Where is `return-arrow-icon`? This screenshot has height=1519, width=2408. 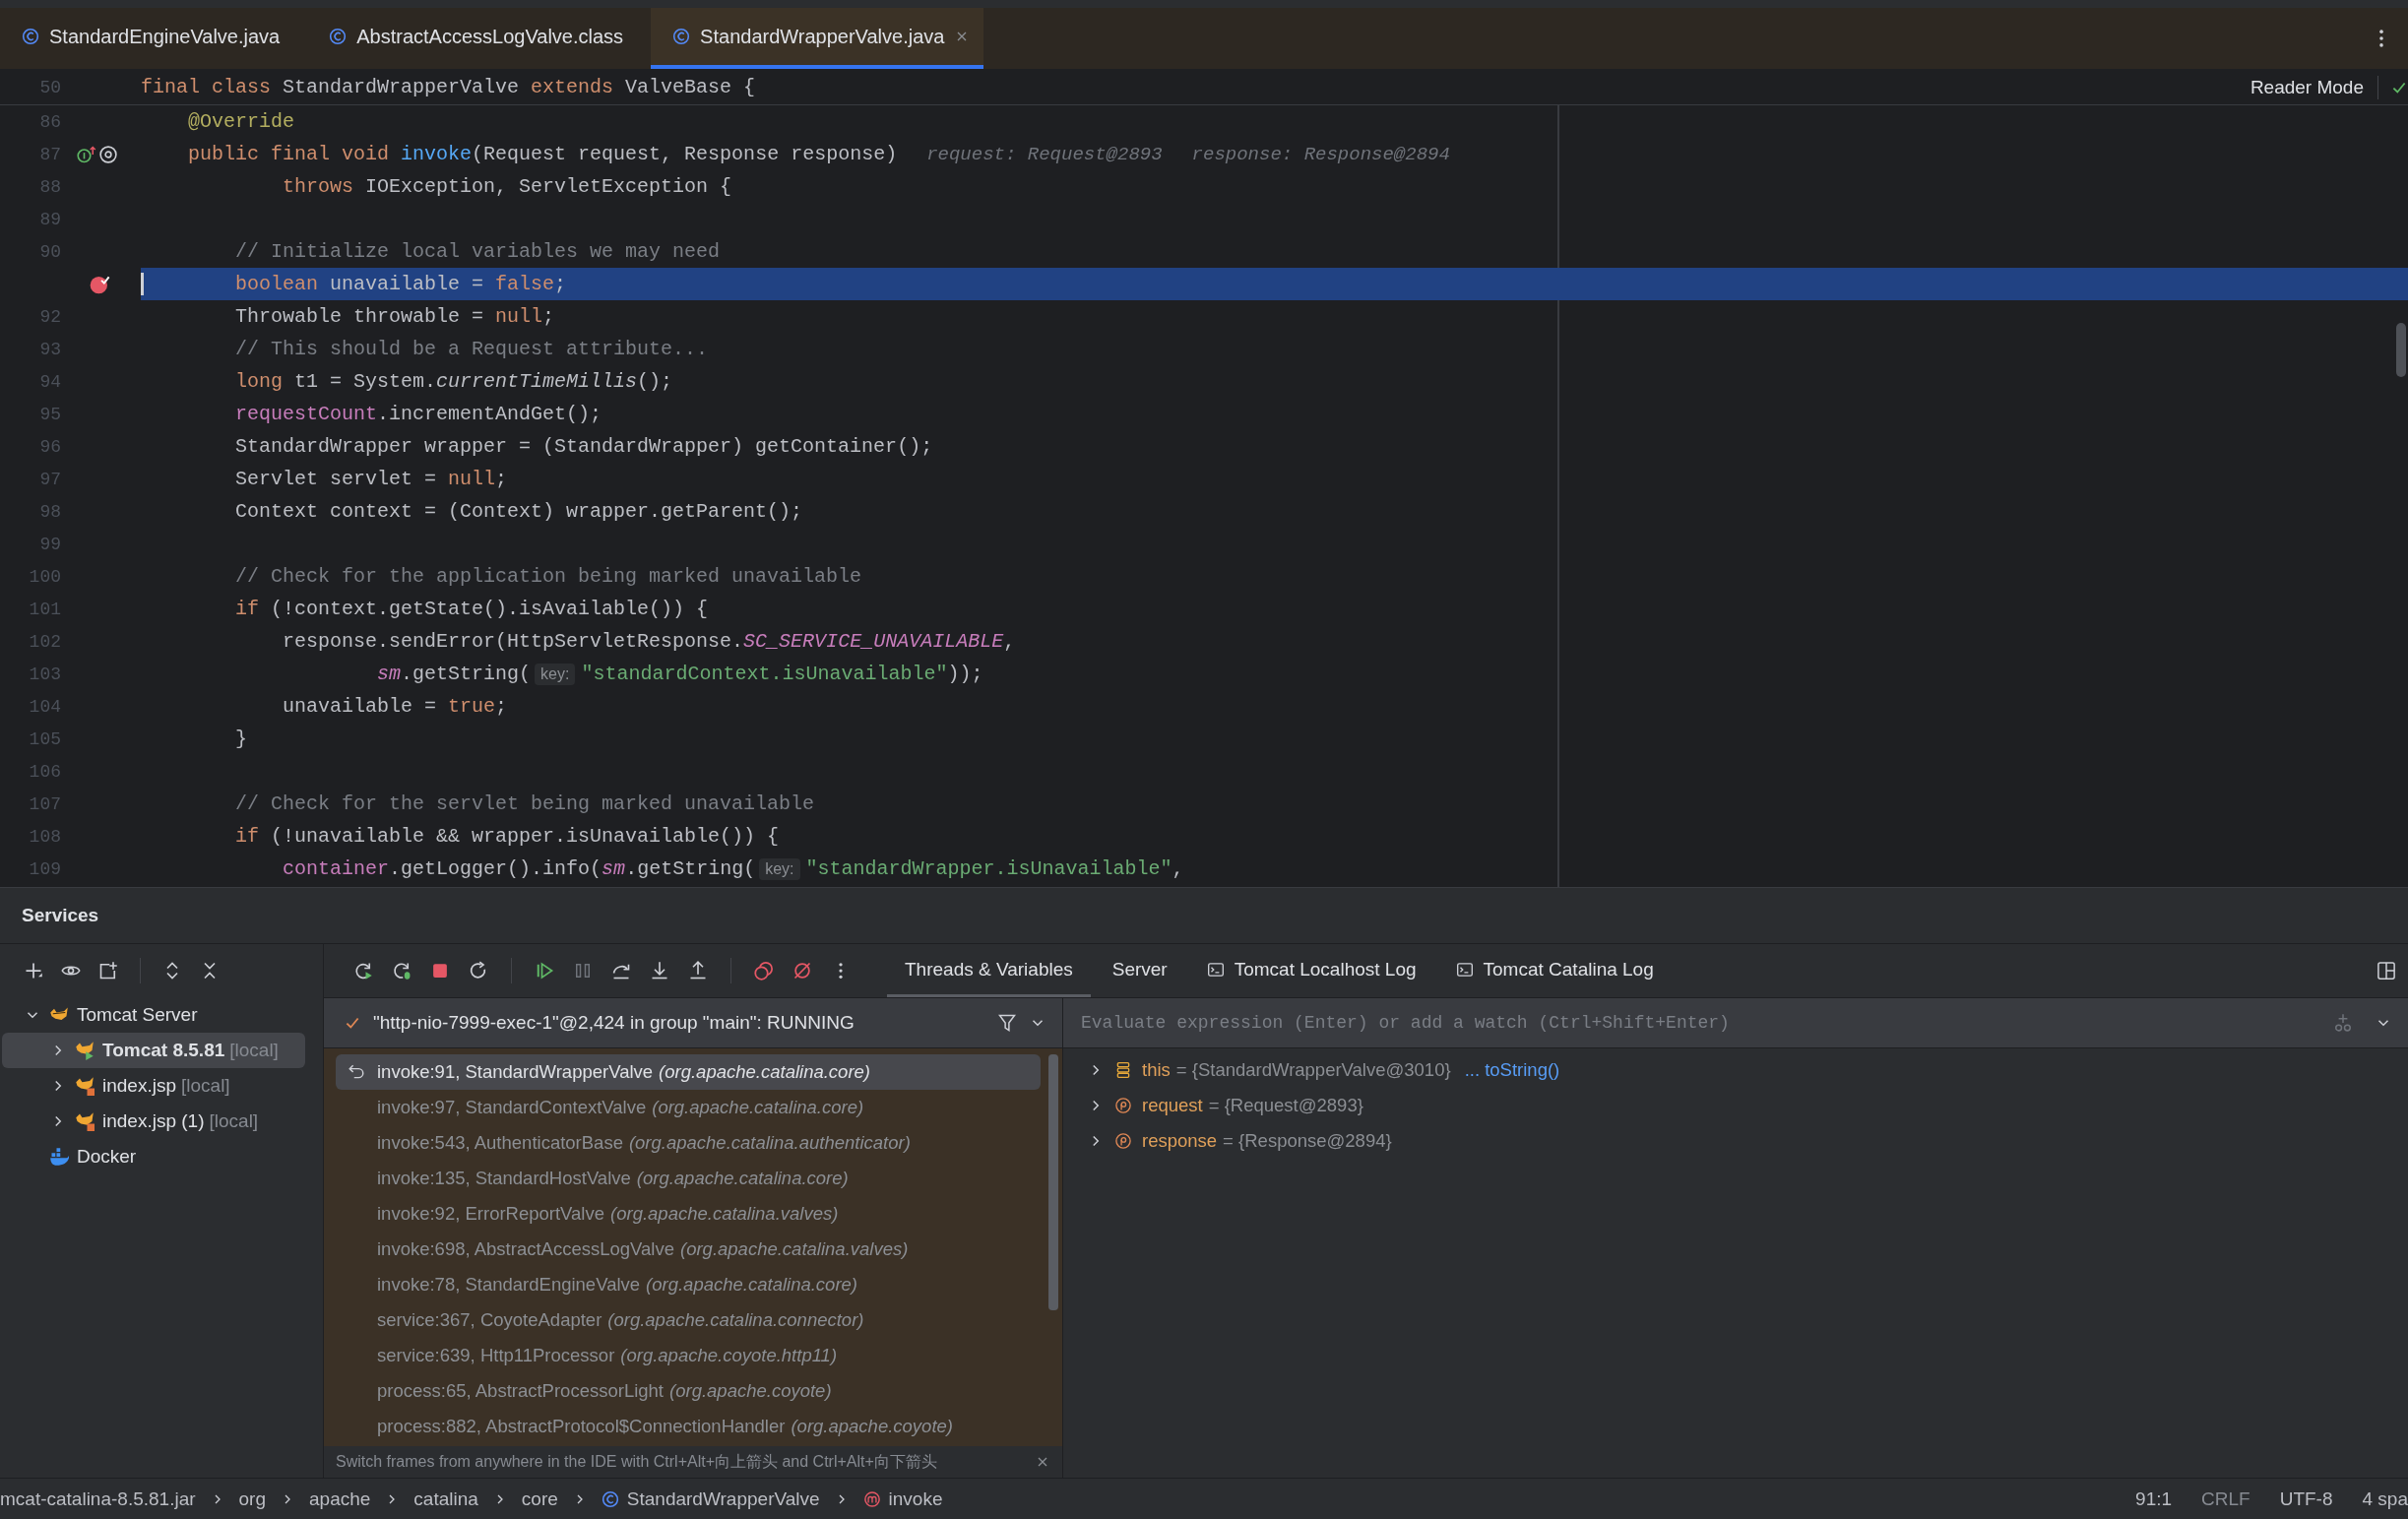
return-arrow-icon is located at coordinates (356, 1072).